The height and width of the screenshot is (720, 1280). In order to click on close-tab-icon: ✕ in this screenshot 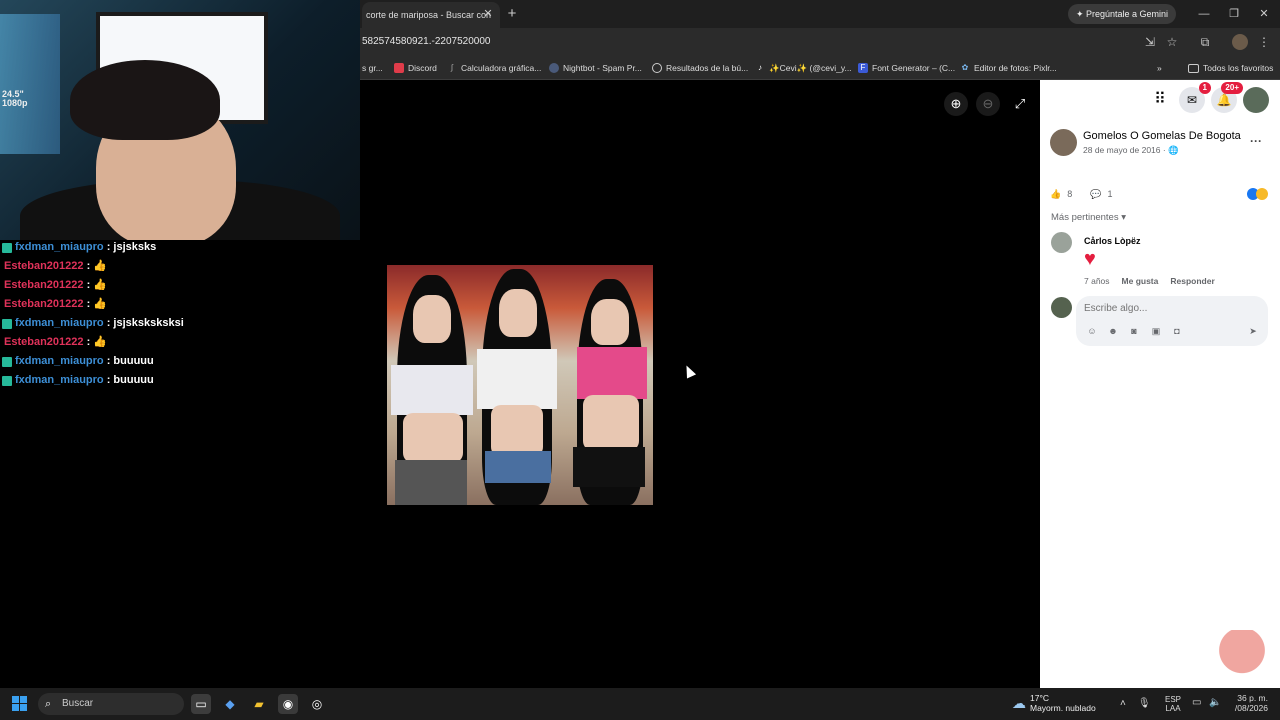, I will do `click(488, 14)`.